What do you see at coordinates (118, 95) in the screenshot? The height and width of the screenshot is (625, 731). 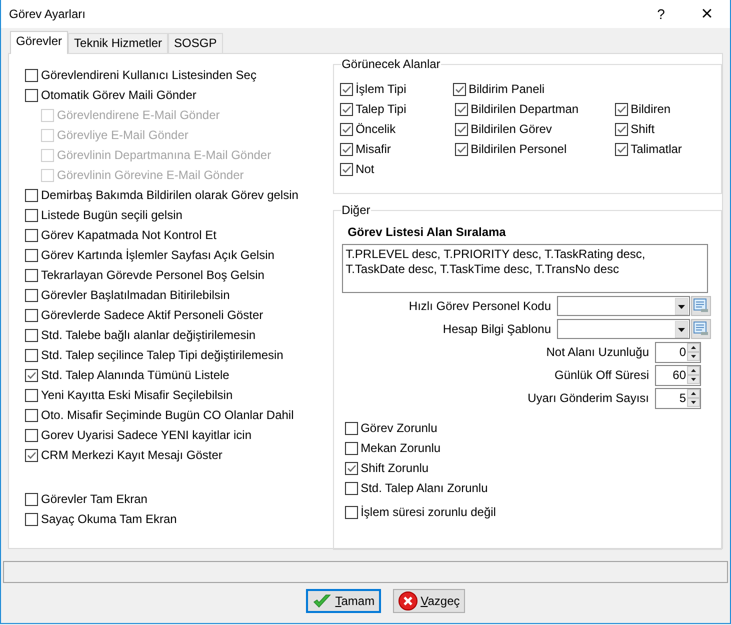 I see `checkbox-label: Otomatik Görev Maili Gönder` at bounding box center [118, 95].